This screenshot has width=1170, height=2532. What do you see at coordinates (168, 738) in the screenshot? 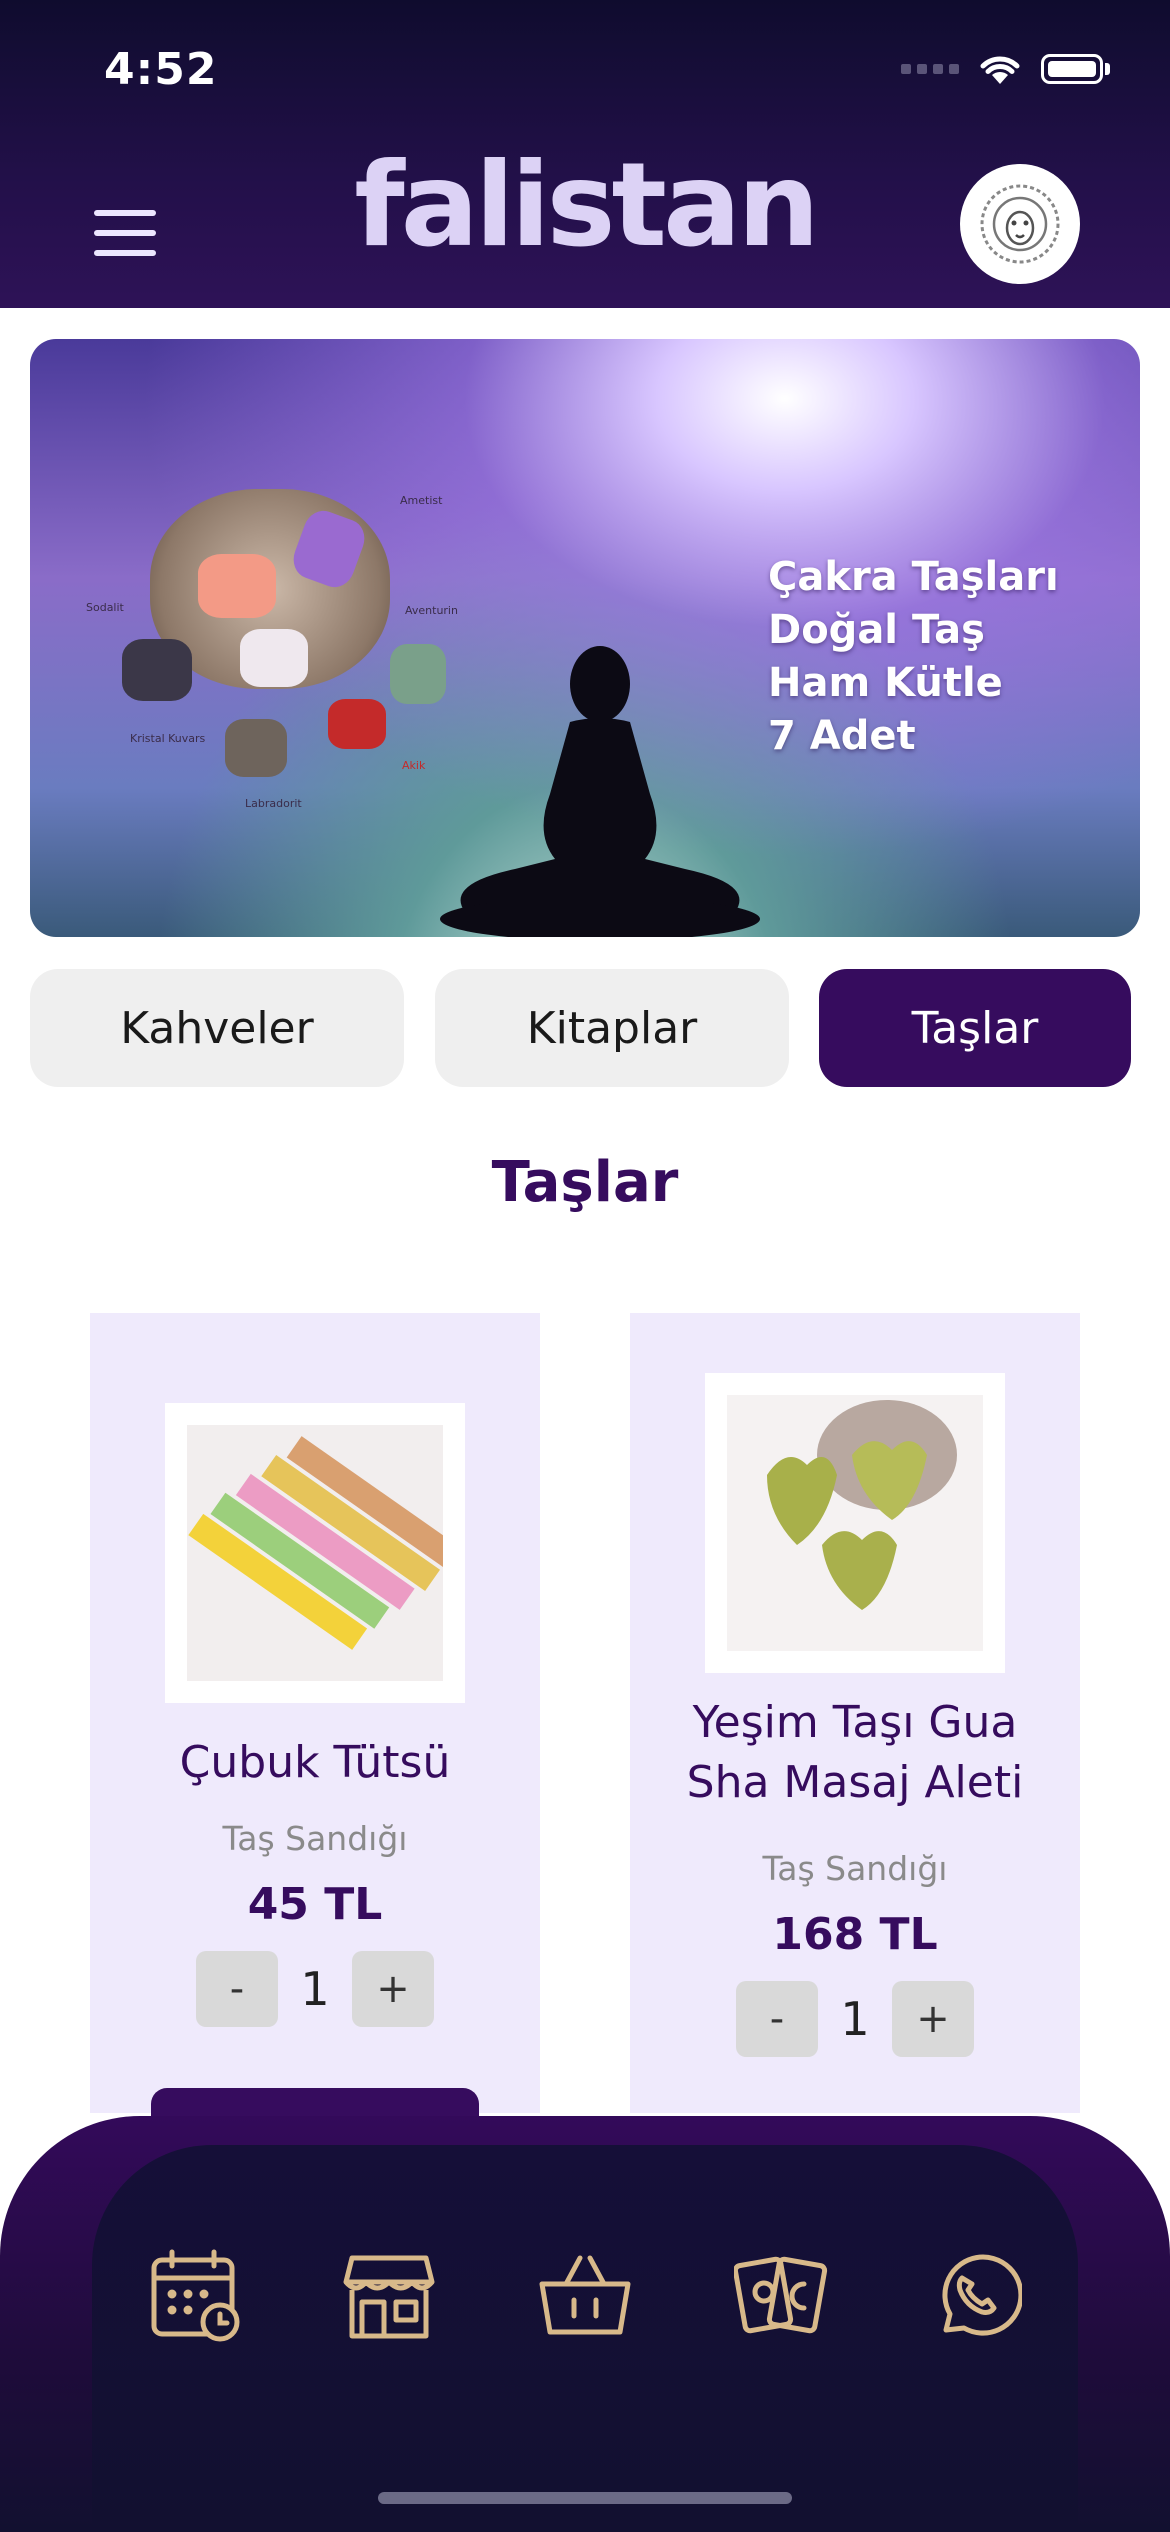
I see `stone-label: Kristal Kuvars` at bounding box center [168, 738].